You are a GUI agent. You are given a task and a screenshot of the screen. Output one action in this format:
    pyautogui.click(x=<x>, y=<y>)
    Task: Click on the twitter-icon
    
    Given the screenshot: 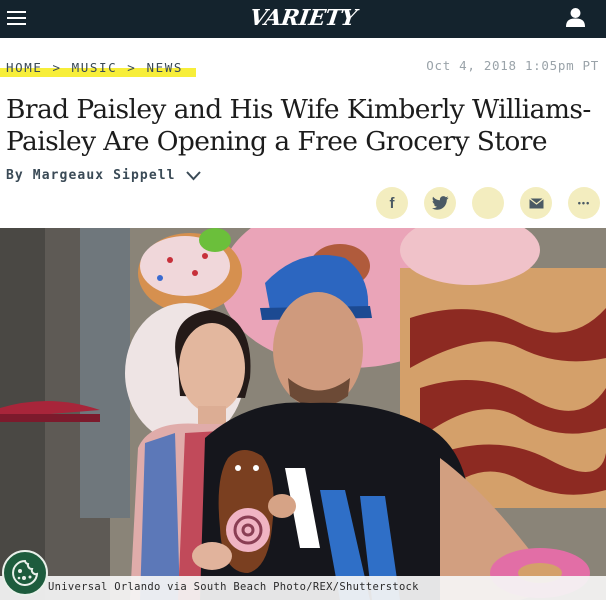 What is the action you would take?
    pyautogui.click(x=439, y=203)
    